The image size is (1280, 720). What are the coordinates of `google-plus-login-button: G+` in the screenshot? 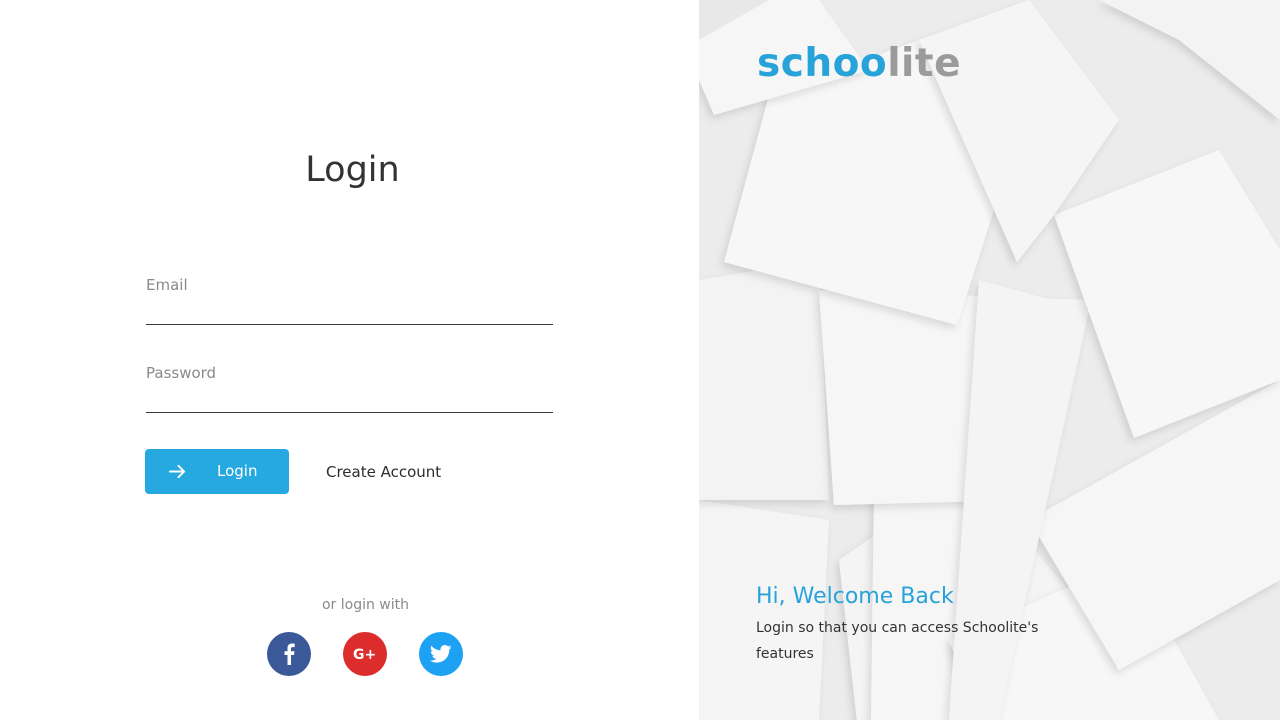 It's located at (365, 654).